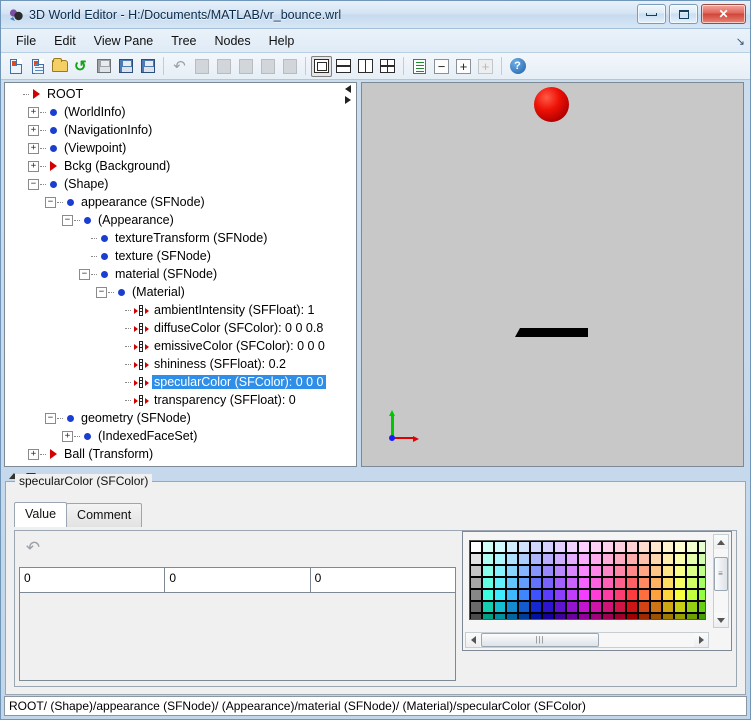  Describe the element at coordinates (180, 148) in the screenshot. I see `tree-node: + (Viewpoint)` at that location.